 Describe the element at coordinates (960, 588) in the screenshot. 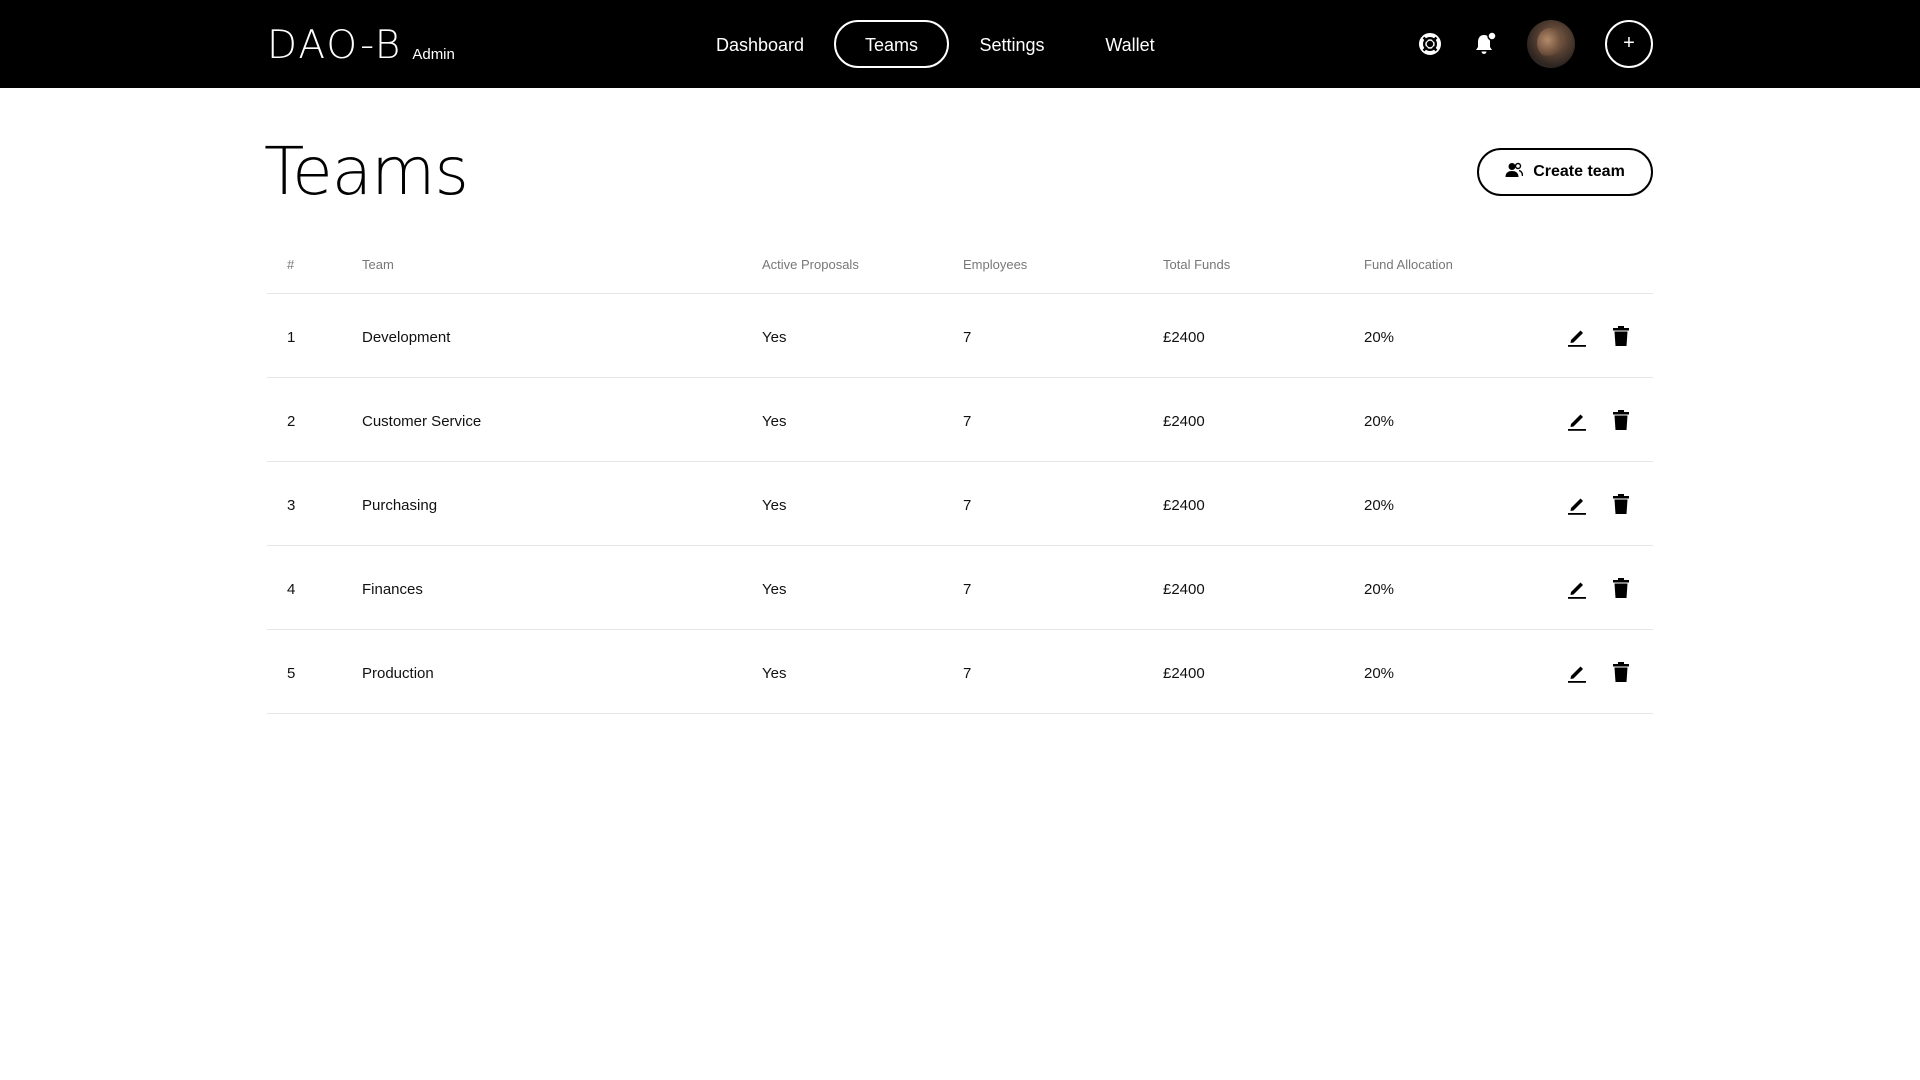

I see `table-row: 4 Finances Yes 7 £2400 20%` at that location.